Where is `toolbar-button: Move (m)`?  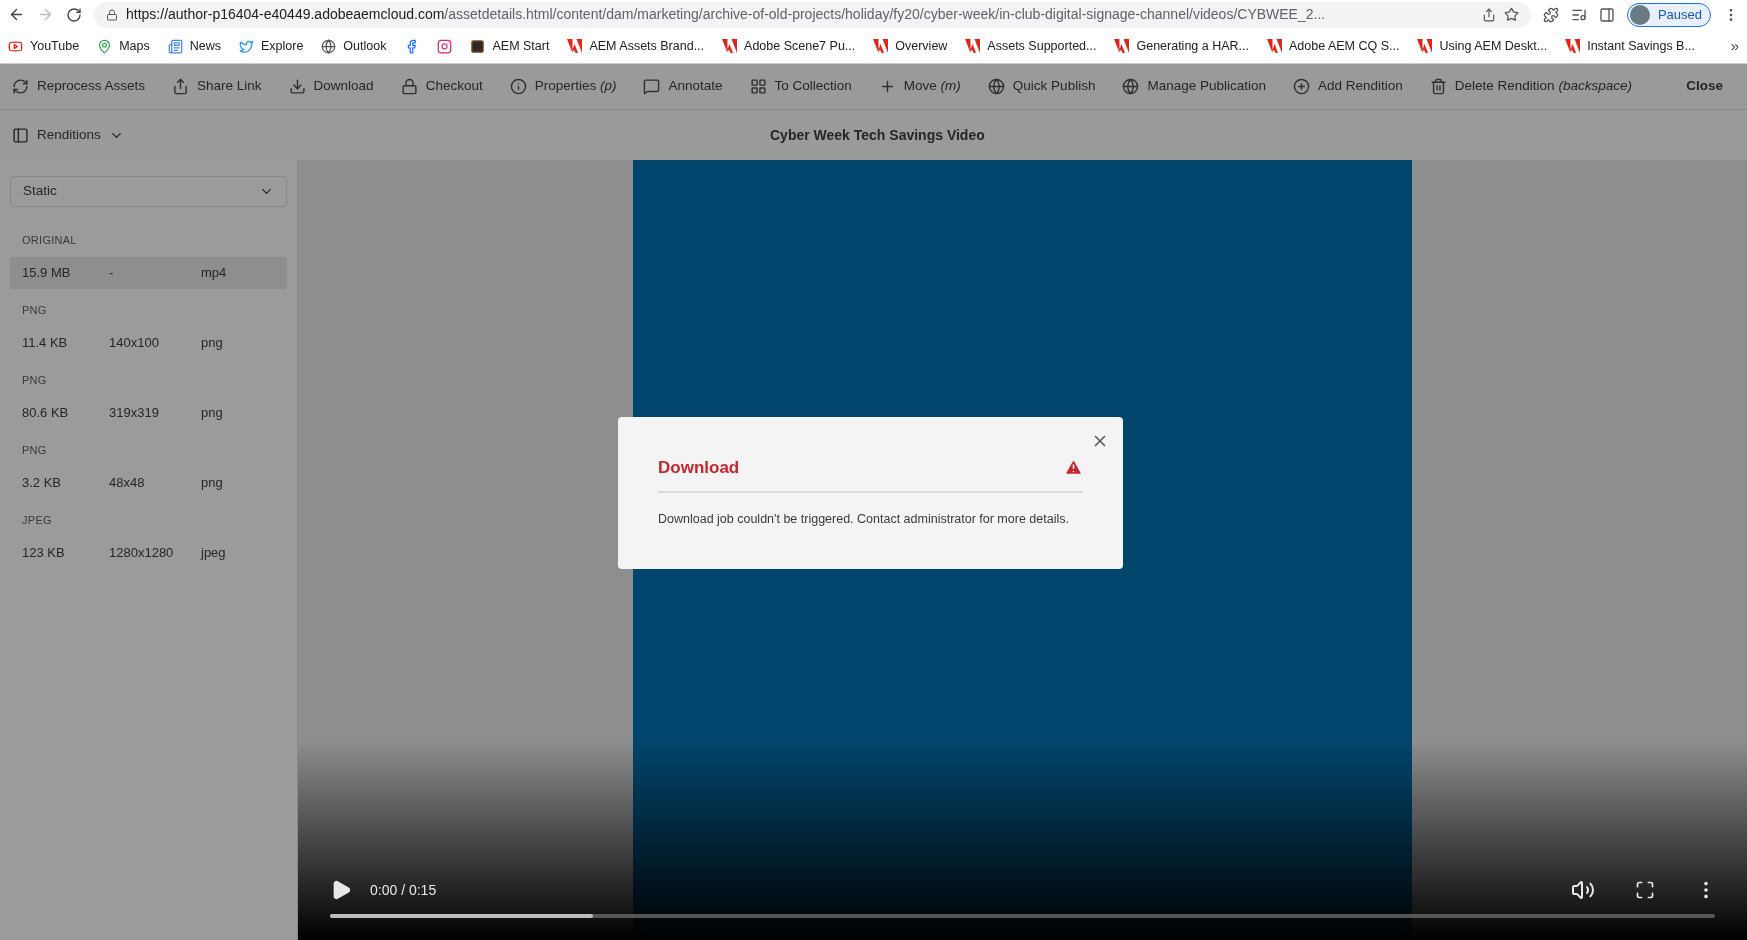 toolbar-button: Move (m) is located at coordinates (919, 86).